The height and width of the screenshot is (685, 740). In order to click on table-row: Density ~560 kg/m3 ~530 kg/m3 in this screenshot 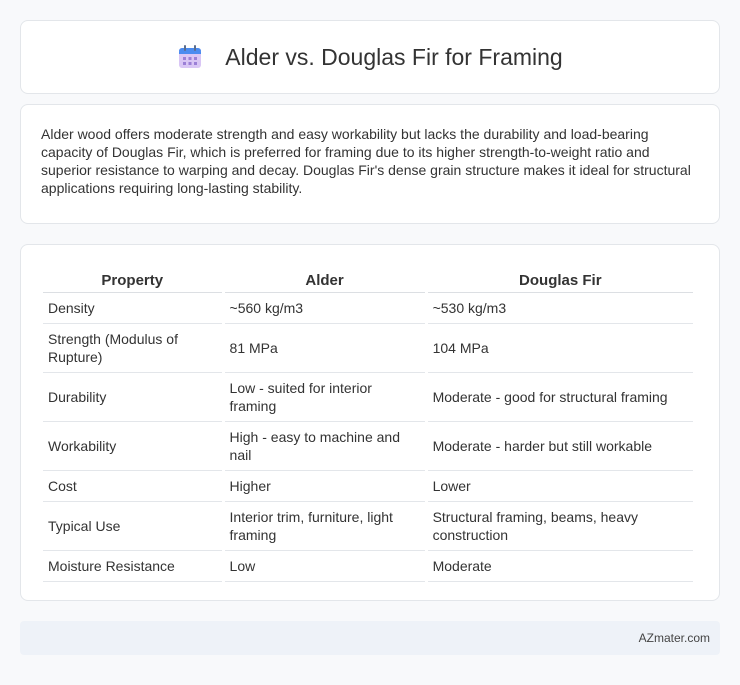, I will do `click(368, 308)`.